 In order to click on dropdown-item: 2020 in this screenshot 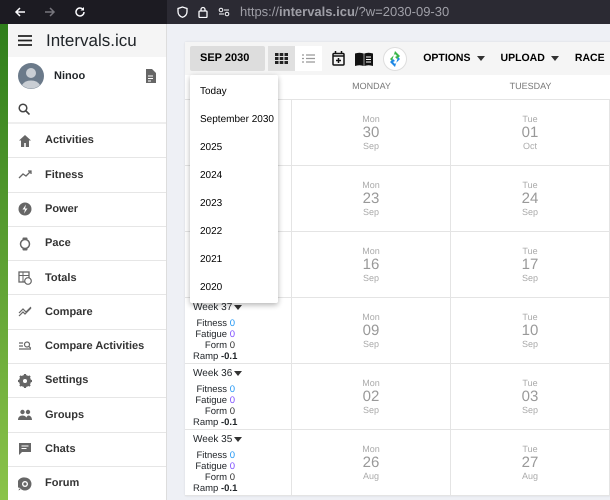, I will do `click(234, 287)`.